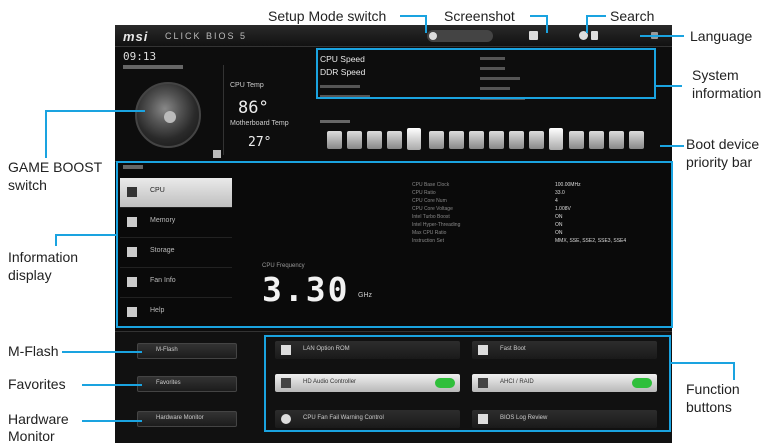 The image size is (777, 446). What do you see at coordinates (335, 121) in the screenshot?
I see `boot-priority-title` at bounding box center [335, 121].